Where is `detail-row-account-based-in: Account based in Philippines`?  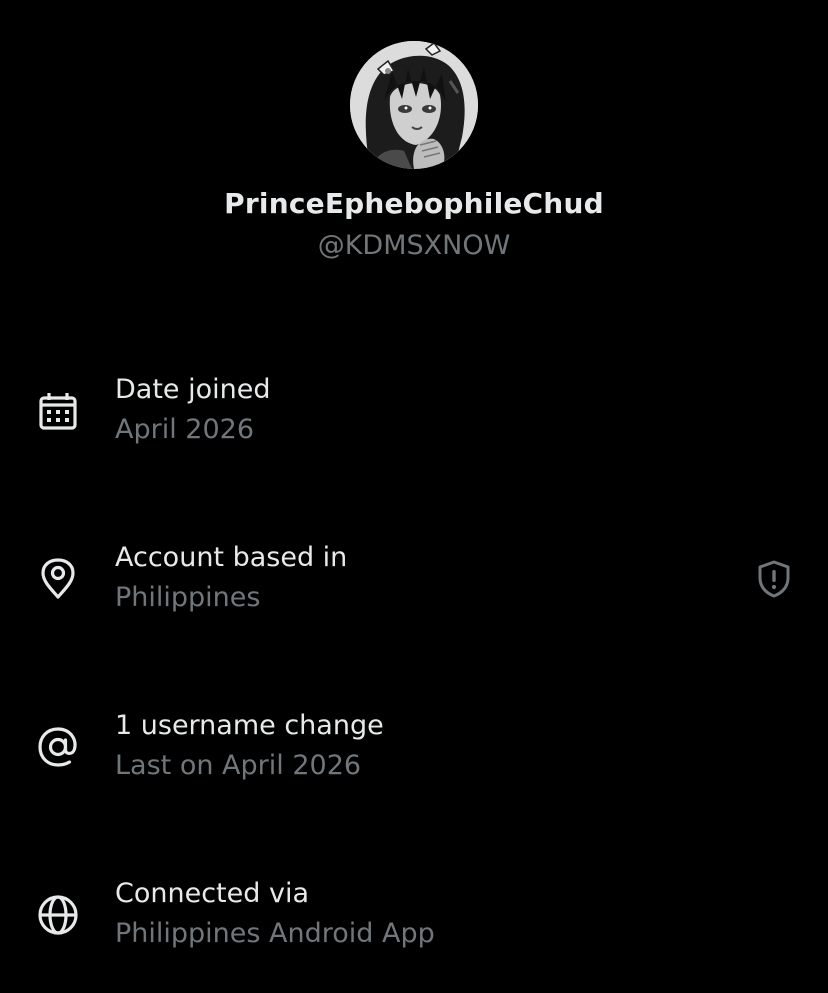
detail-row-account-based-in: Account based in Philippines is located at coordinates (414, 588).